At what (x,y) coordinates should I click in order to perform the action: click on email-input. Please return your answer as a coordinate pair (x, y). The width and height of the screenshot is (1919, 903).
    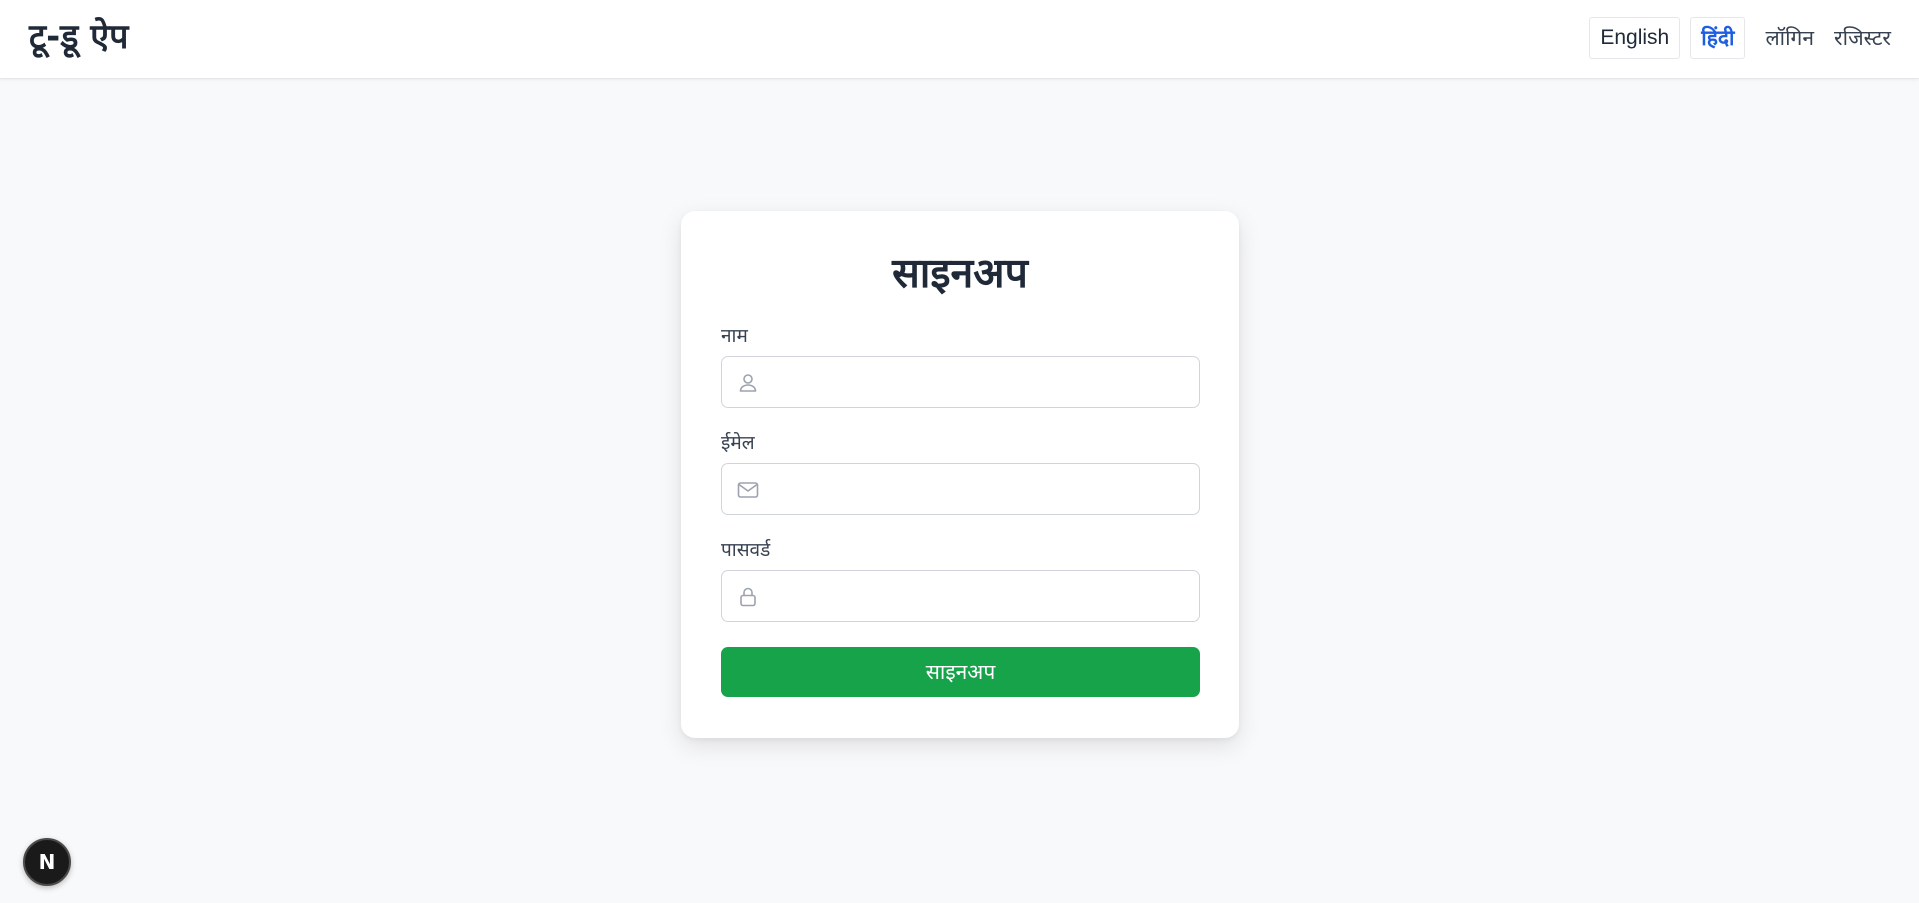
    Looking at the image, I should click on (982, 489).